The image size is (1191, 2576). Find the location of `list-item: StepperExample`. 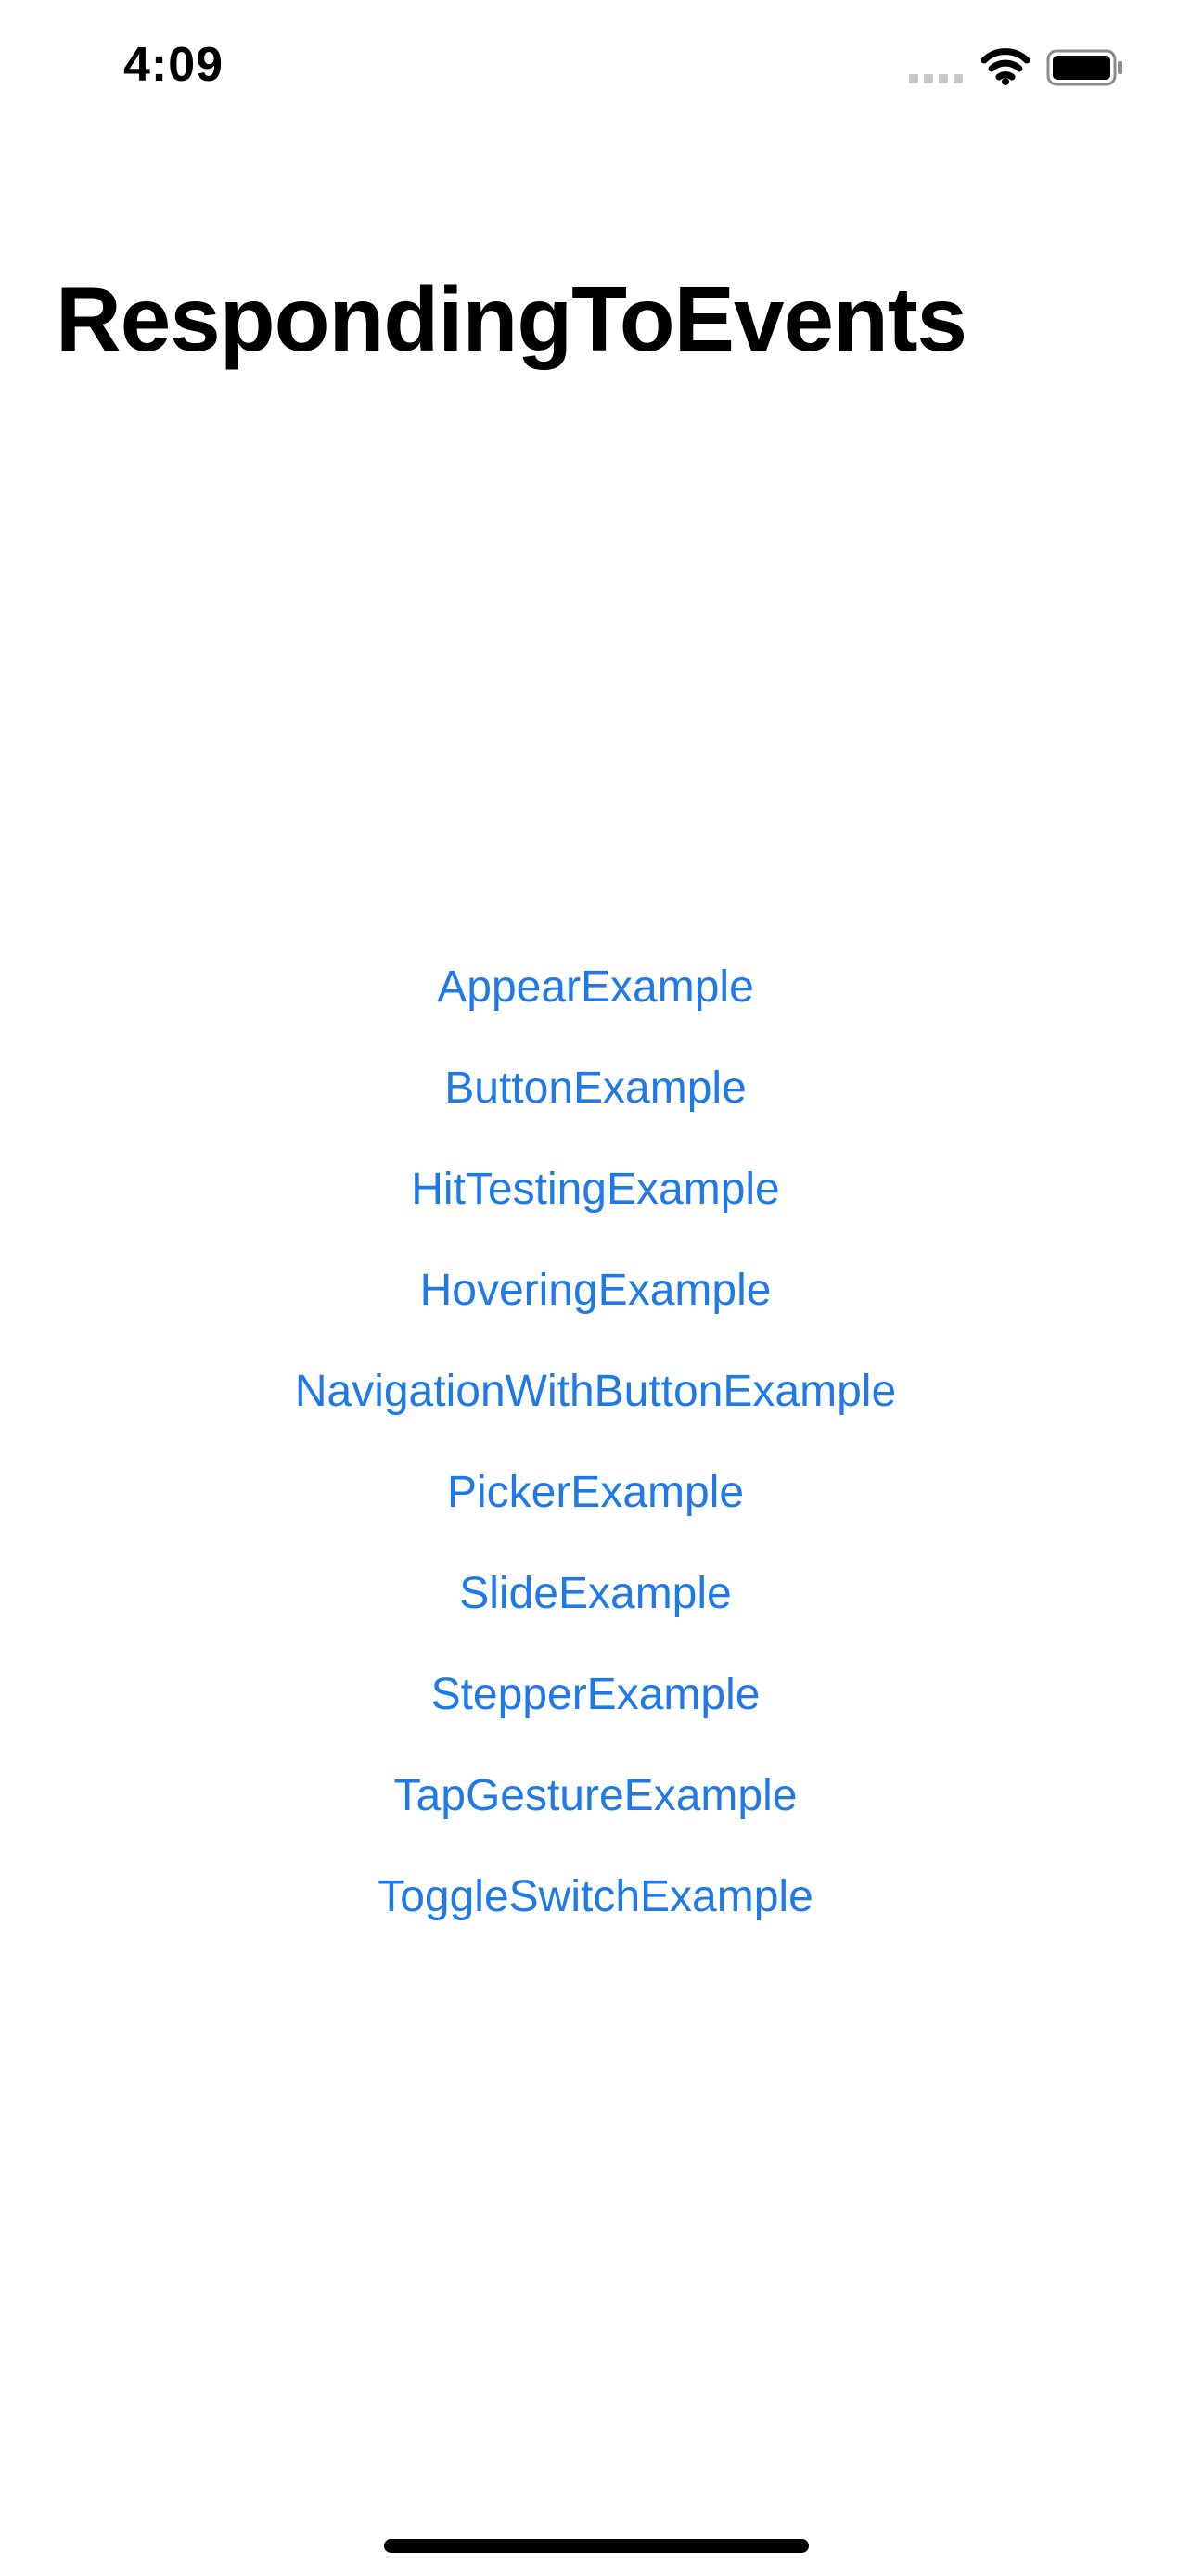

list-item: StepperExample is located at coordinates (595, 1694).